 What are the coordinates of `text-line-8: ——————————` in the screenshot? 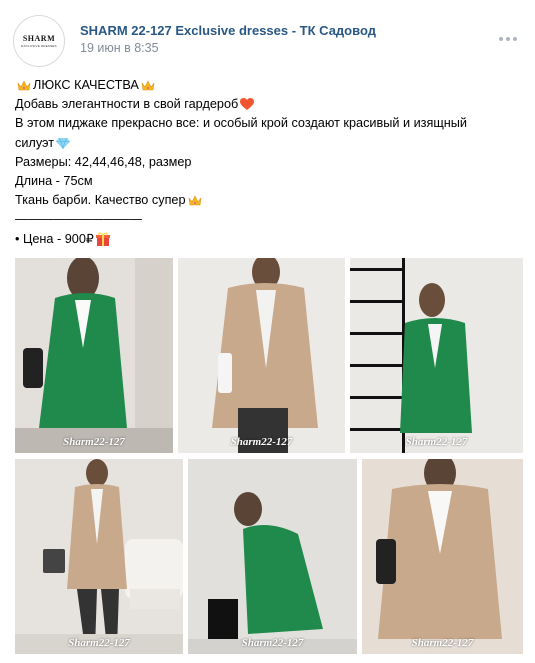 It's located at (267, 219).